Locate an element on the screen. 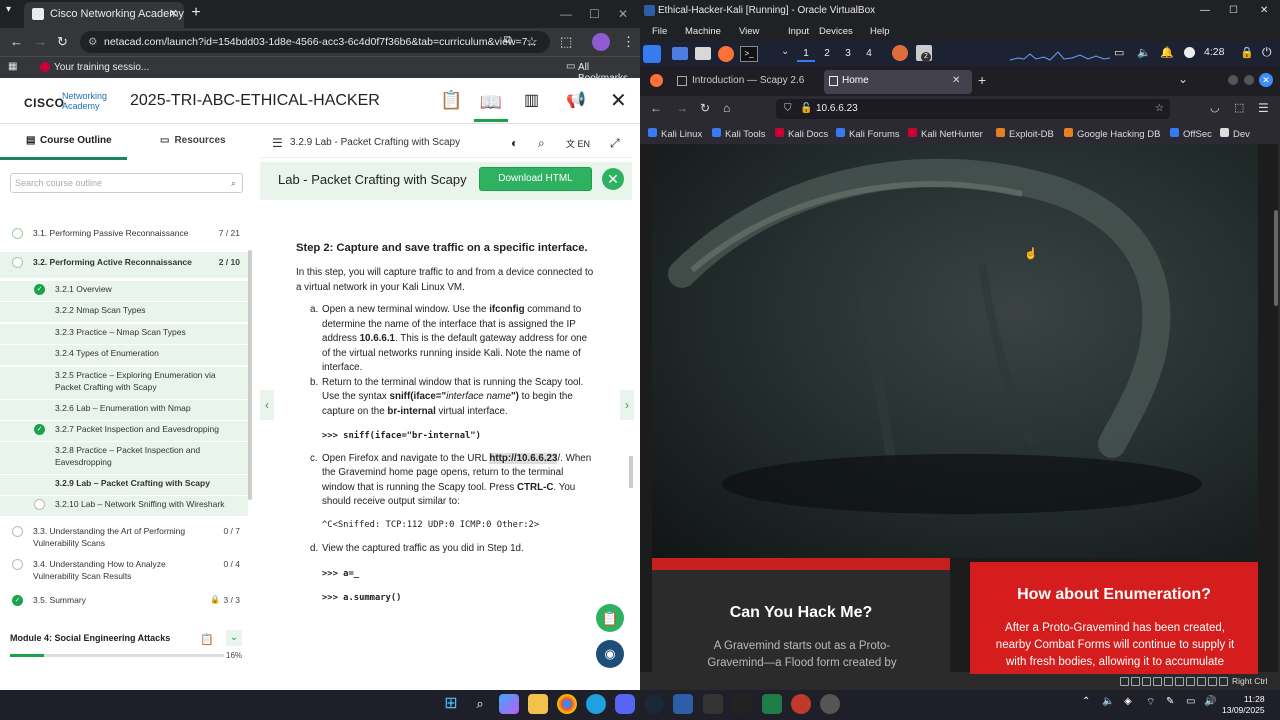 This screenshot has height=720, width=1280. module-4-title: Module 4: Social Engineering Attacks is located at coordinates (90, 638).